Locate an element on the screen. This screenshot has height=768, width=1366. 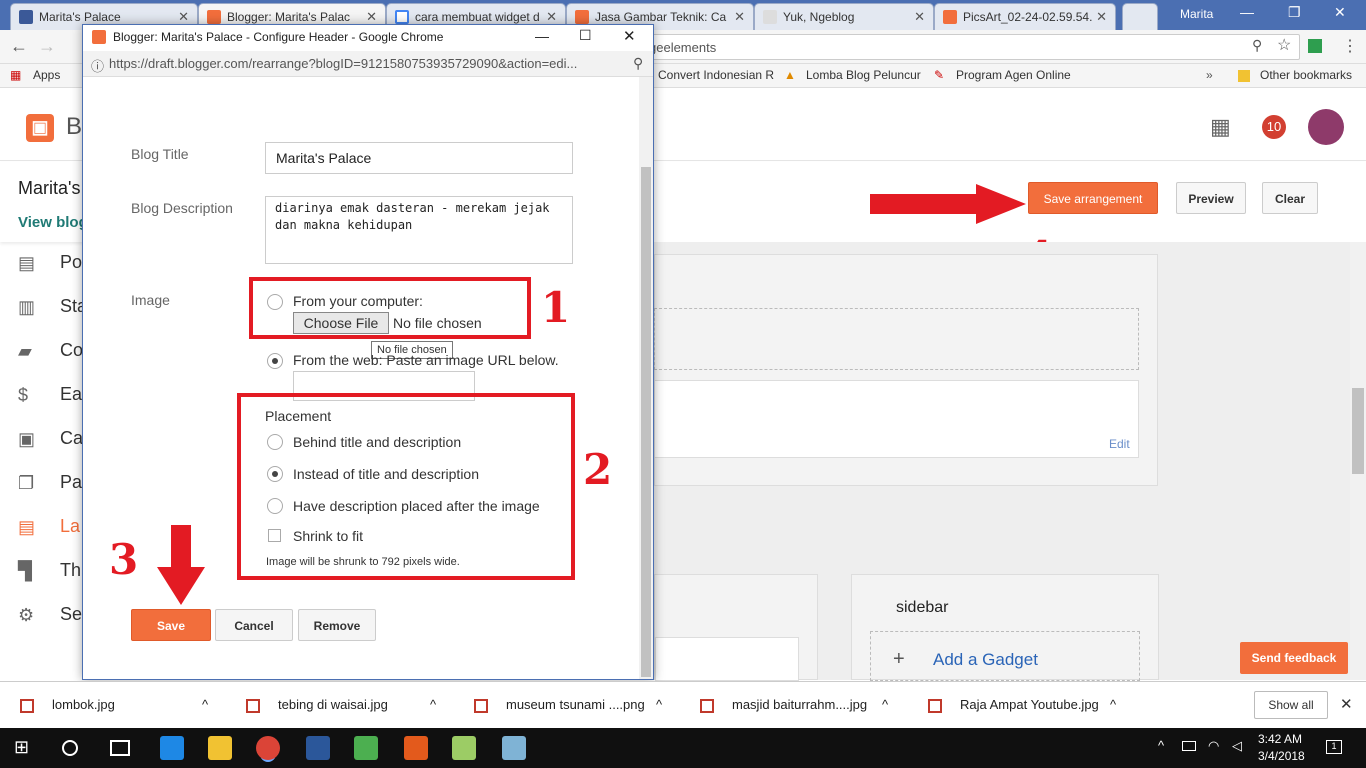
page-scrollbar is located at coordinates (1358, 461).